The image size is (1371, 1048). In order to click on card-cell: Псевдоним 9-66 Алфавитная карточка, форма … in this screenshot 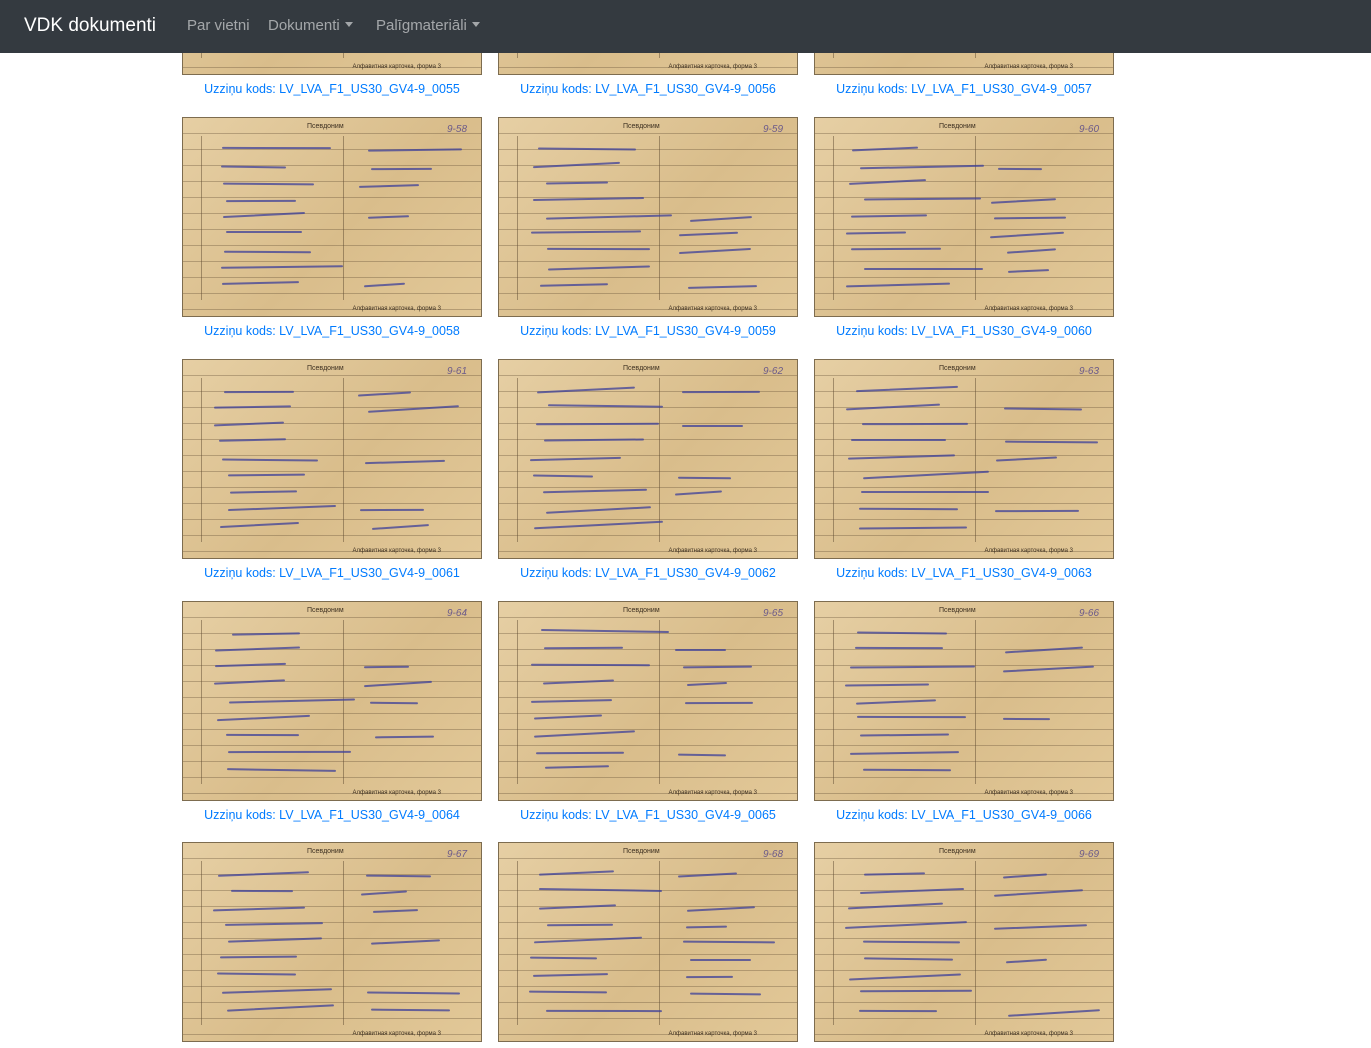, I will do `click(964, 712)`.